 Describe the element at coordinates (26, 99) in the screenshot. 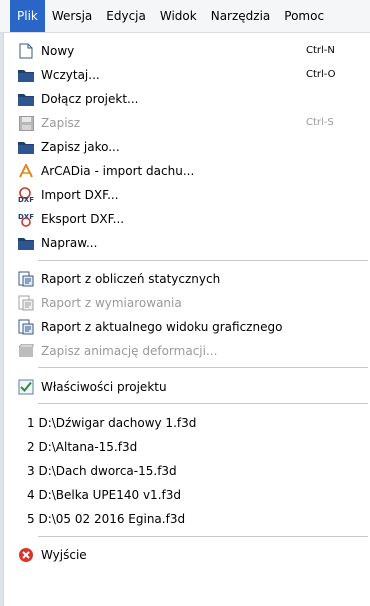

I see `attach-folder-icon` at that location.